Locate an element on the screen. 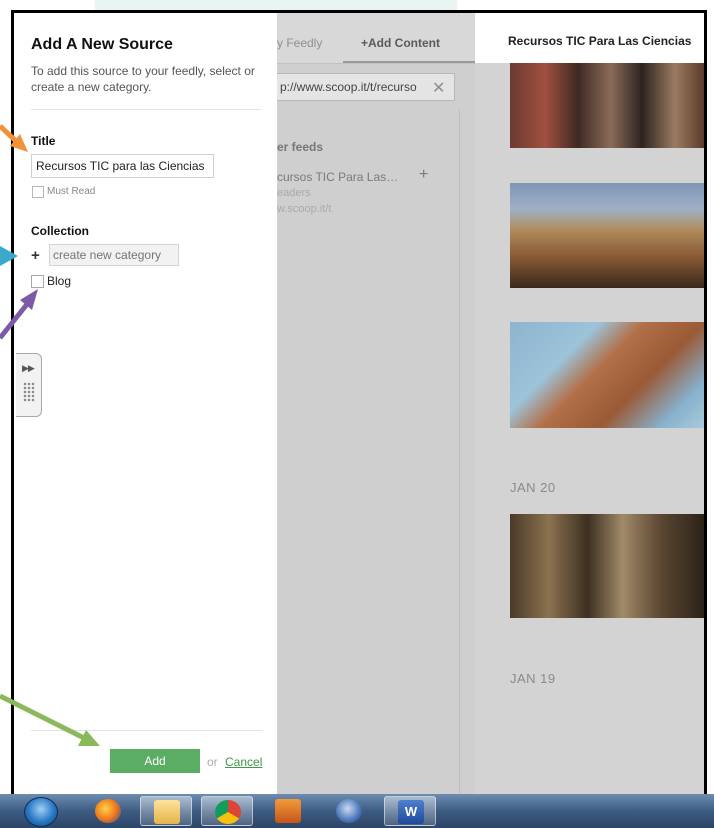 This screenshot has height=828, width=714. purple-arrow-icon is located at coordinates (19, 314).